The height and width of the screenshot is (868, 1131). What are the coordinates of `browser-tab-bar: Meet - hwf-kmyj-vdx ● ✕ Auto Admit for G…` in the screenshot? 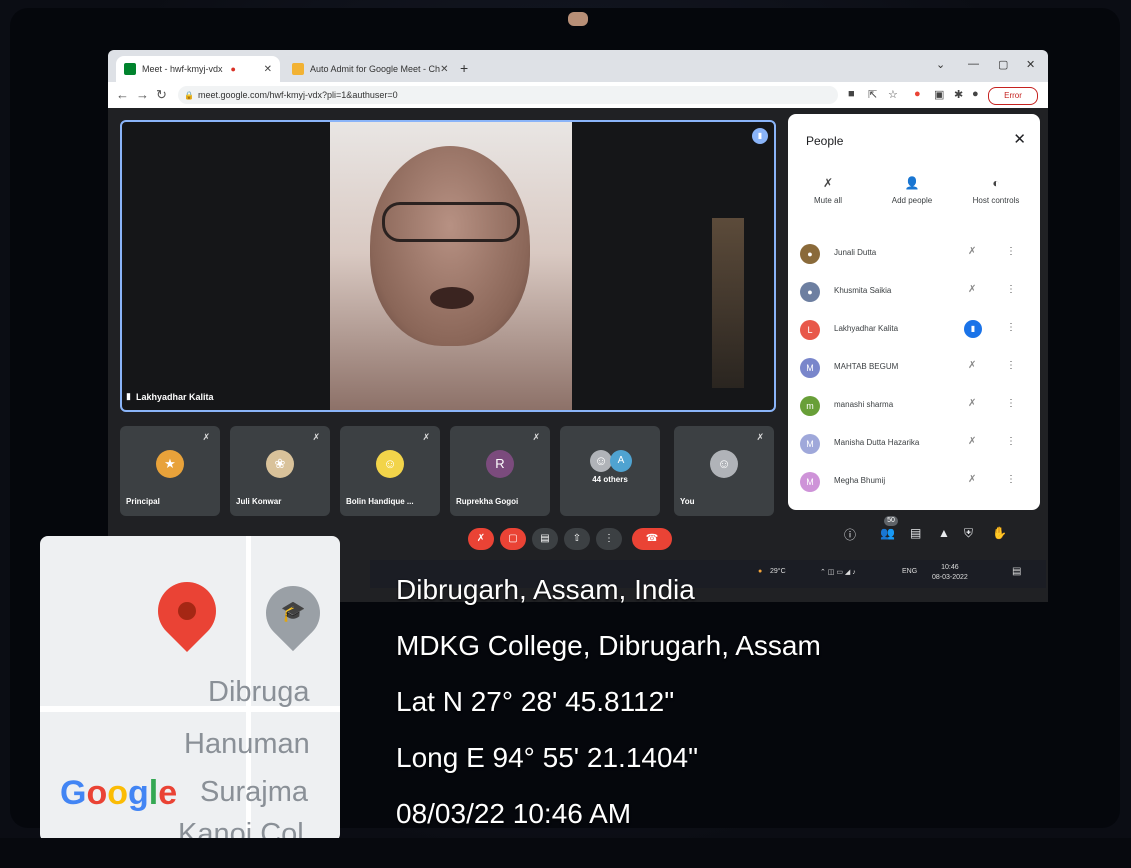 It's located at (578, 66).